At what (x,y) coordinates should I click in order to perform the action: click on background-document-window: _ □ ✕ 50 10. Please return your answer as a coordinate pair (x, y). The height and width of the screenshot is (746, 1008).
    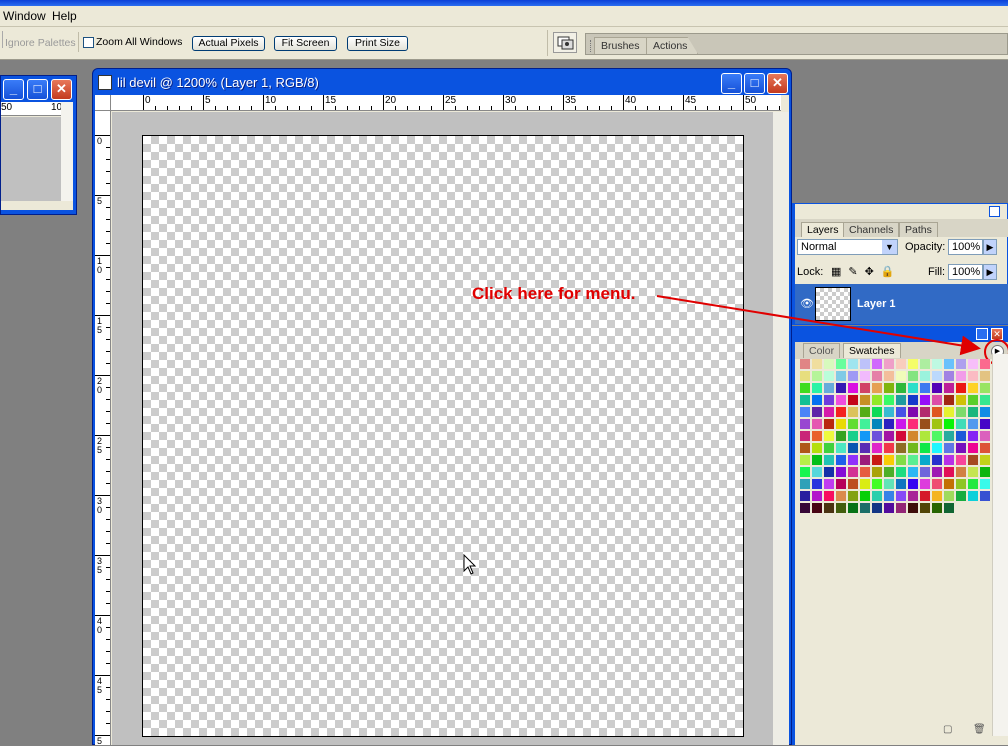
    Looking at the image, I should click on (38, 145).